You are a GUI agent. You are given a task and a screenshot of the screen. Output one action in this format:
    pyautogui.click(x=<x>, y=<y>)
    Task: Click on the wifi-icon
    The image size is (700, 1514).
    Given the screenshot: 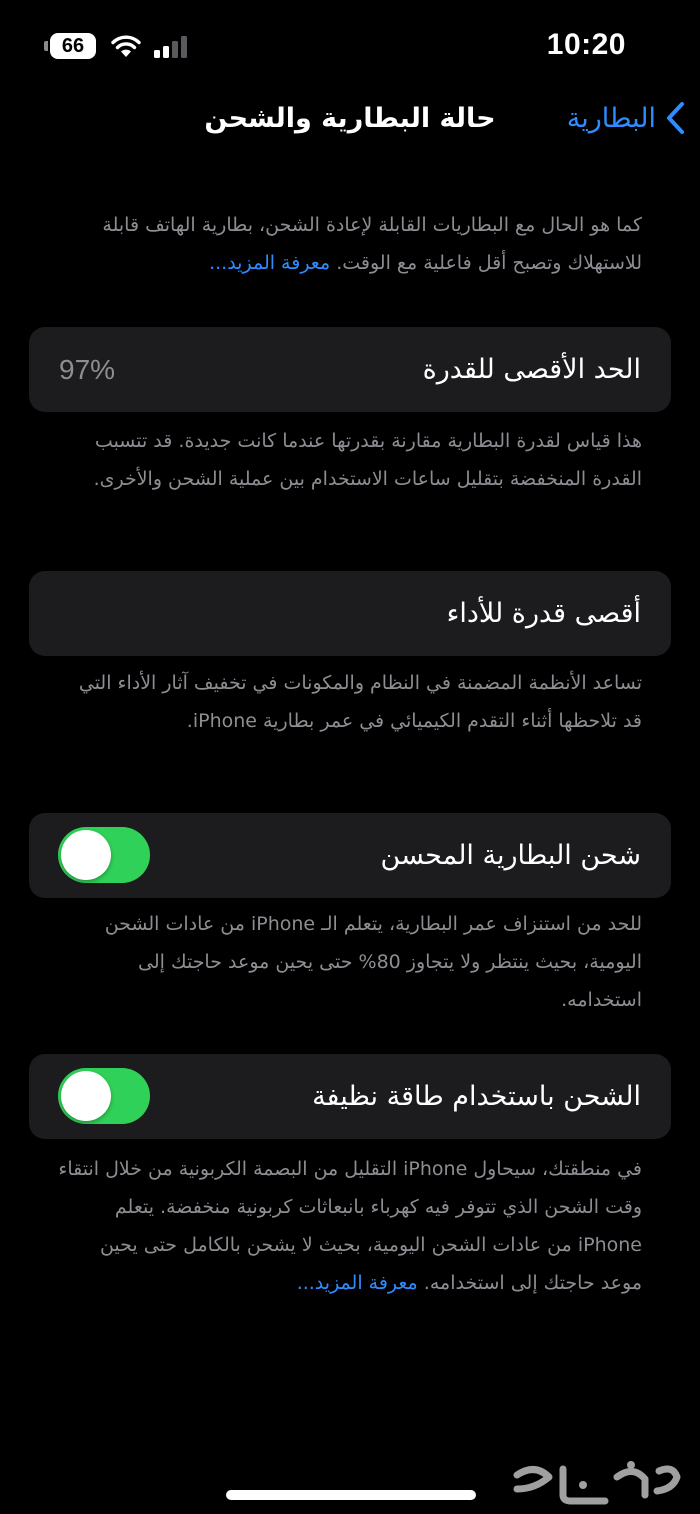 What is the action you would take?
    pyautogui.click(x=126, y=46)
    